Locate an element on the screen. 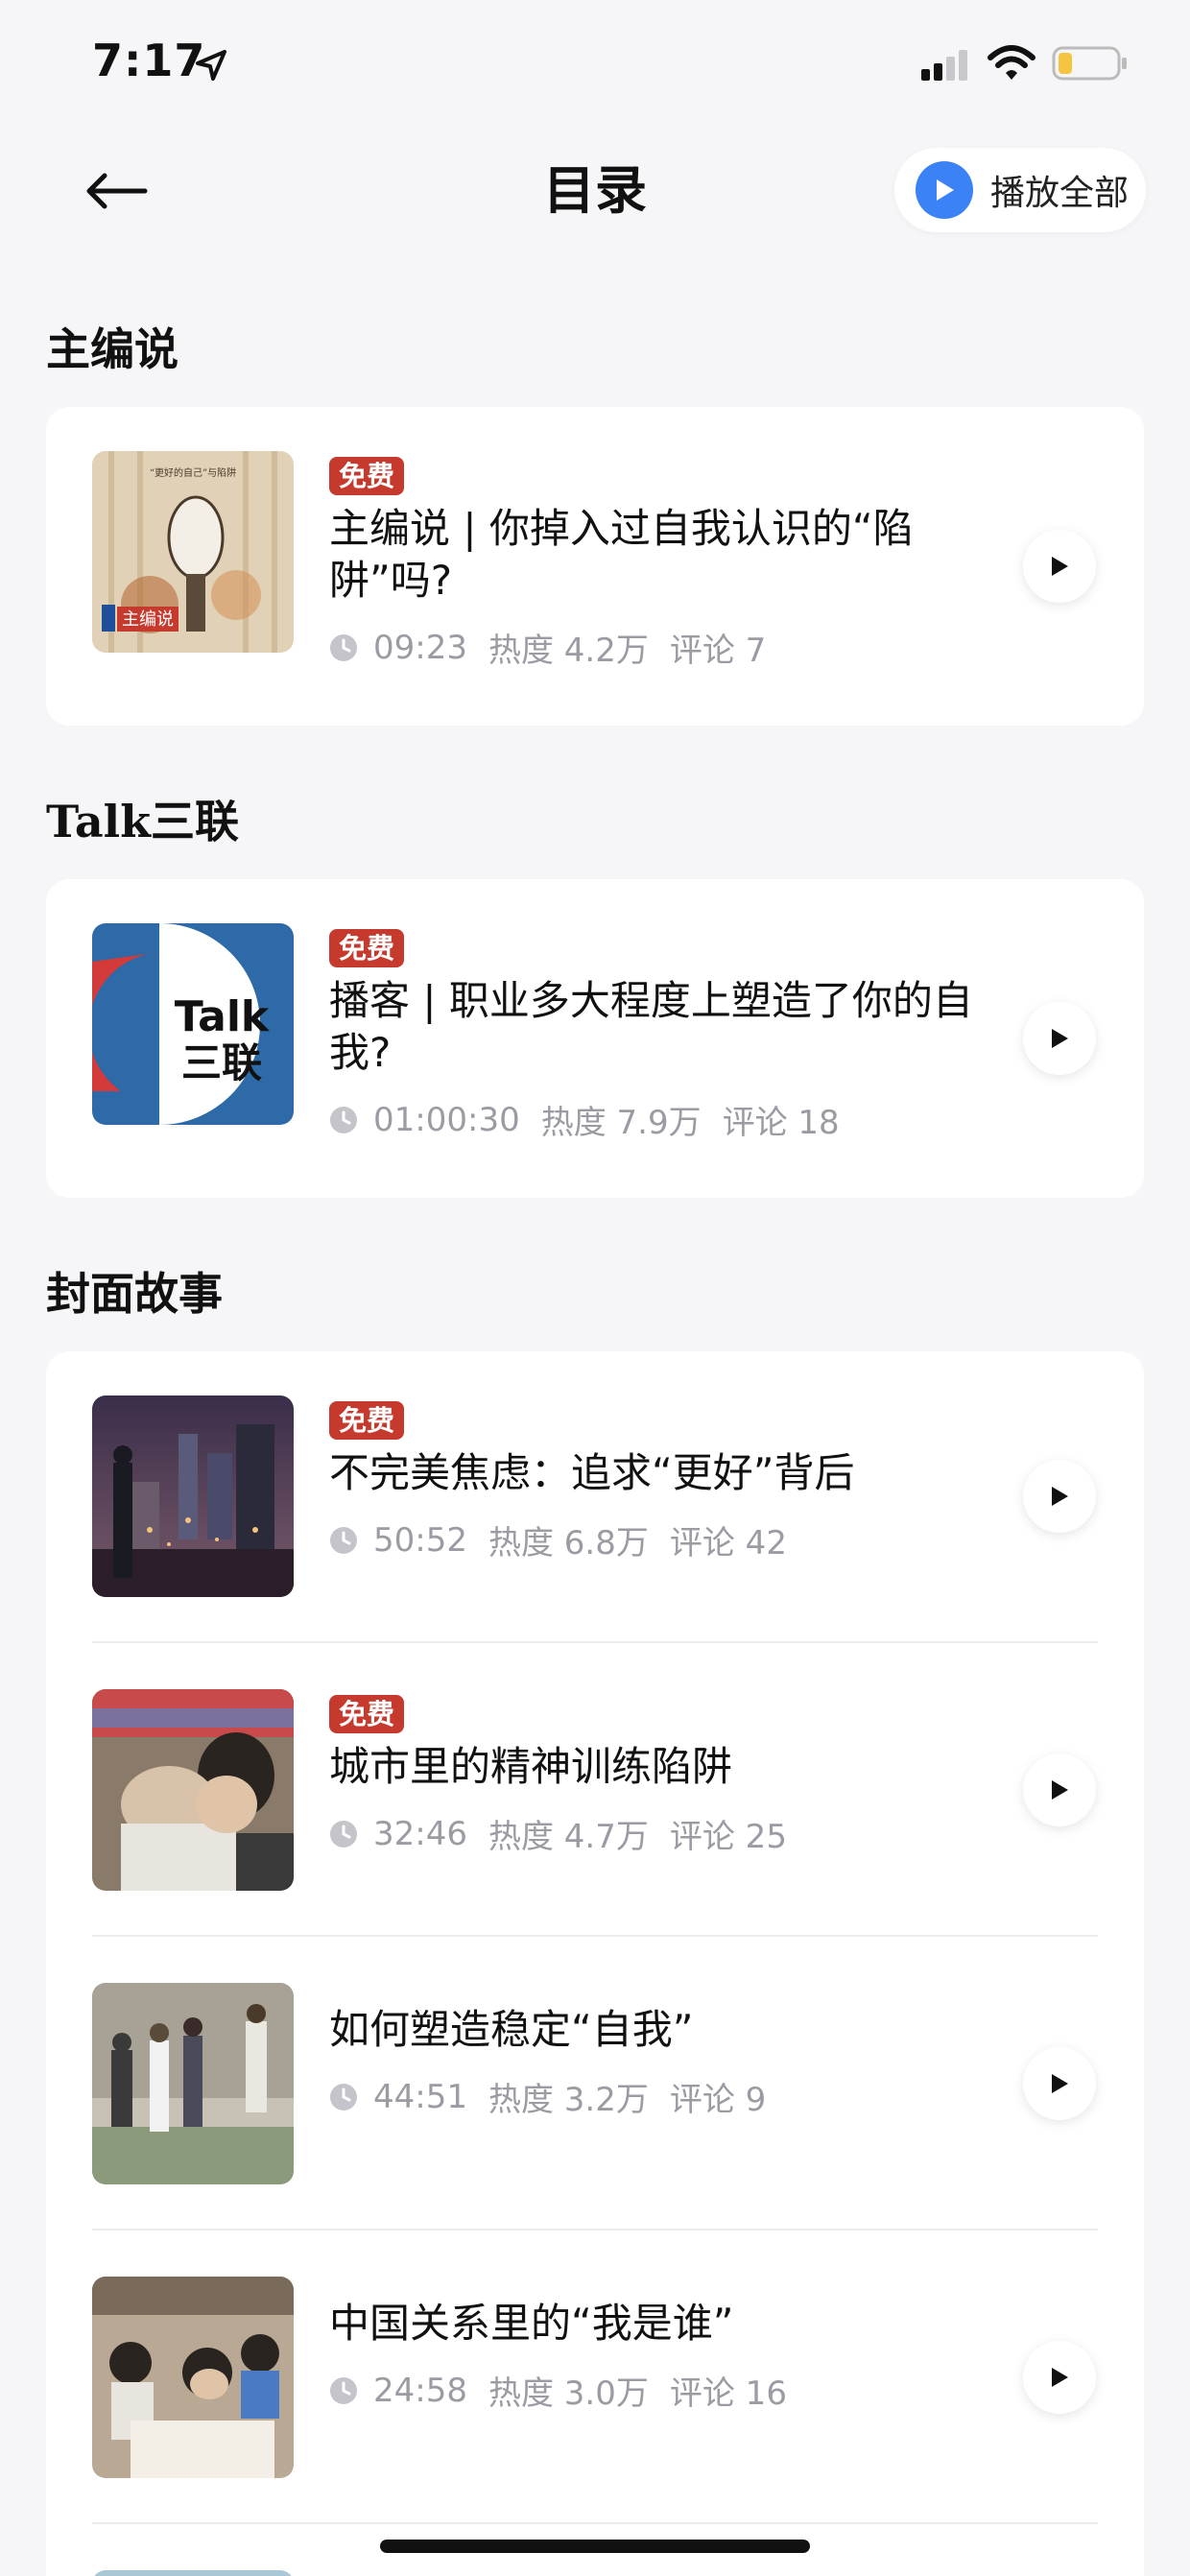 Image resolution: width=1190 pixels, height=2576 pixels. cellular-signal-icon is located at coordinates (944, 65).